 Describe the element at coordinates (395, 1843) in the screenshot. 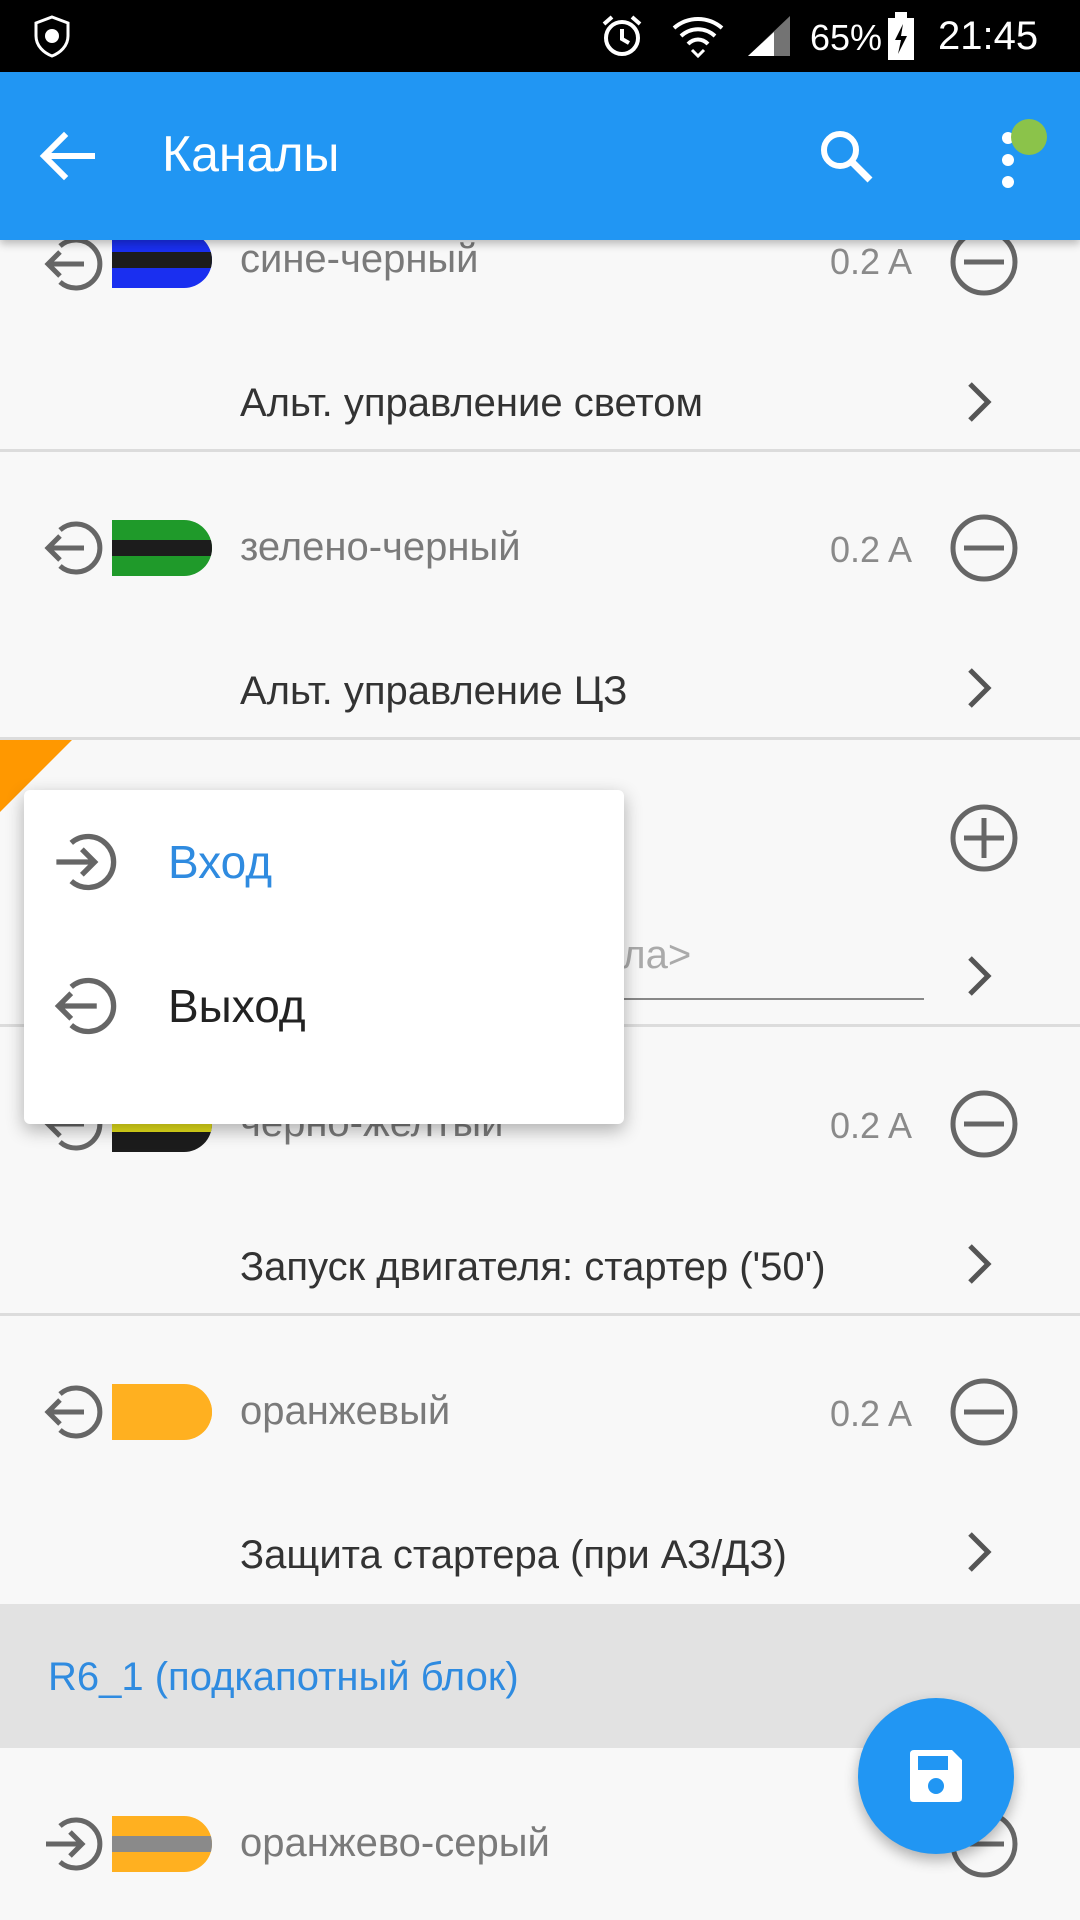

I see `channel-name: оранжево-серый` at that location.